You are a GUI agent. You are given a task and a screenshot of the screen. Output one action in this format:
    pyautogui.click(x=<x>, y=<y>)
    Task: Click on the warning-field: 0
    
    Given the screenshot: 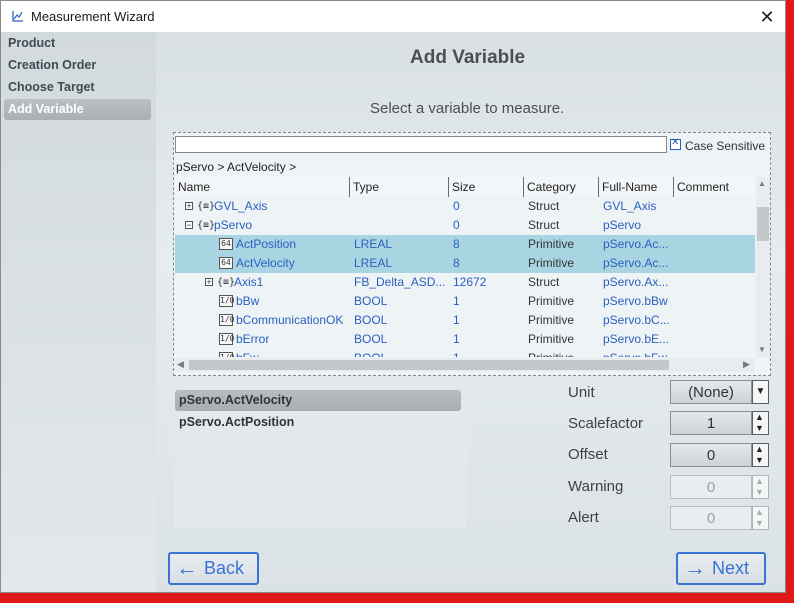 What is the action you would take?
    pyautogui.click(x=711, y=487)
    